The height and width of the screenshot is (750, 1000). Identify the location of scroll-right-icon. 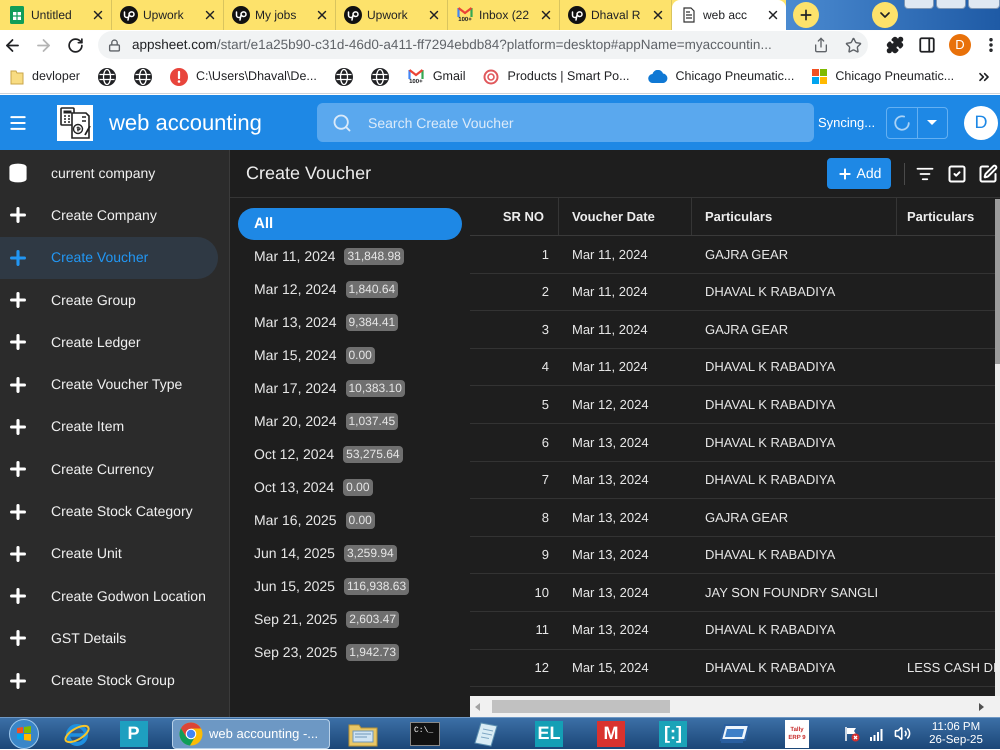
(981, 706).